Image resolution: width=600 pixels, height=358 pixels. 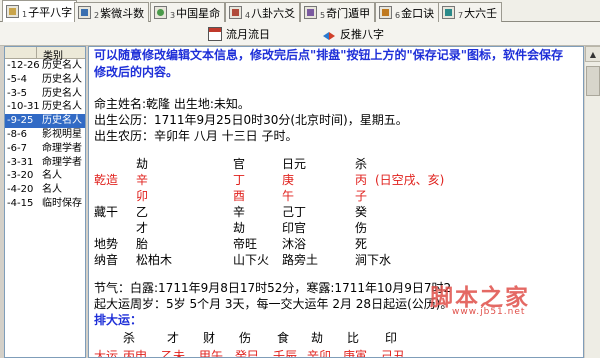 I want to click on dishi-year: 胎, so click(x=142, y=244).